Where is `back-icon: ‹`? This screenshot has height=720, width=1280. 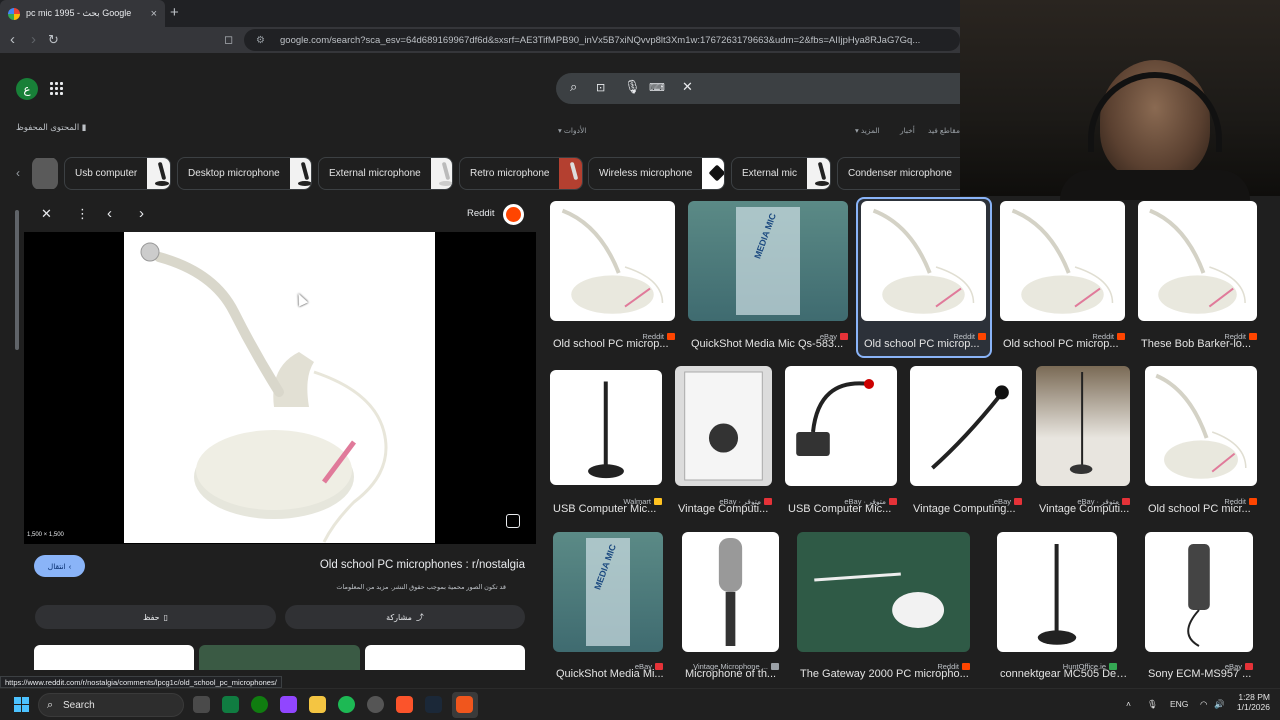 back-icon: ‹ is located at coordinates (12, 40).